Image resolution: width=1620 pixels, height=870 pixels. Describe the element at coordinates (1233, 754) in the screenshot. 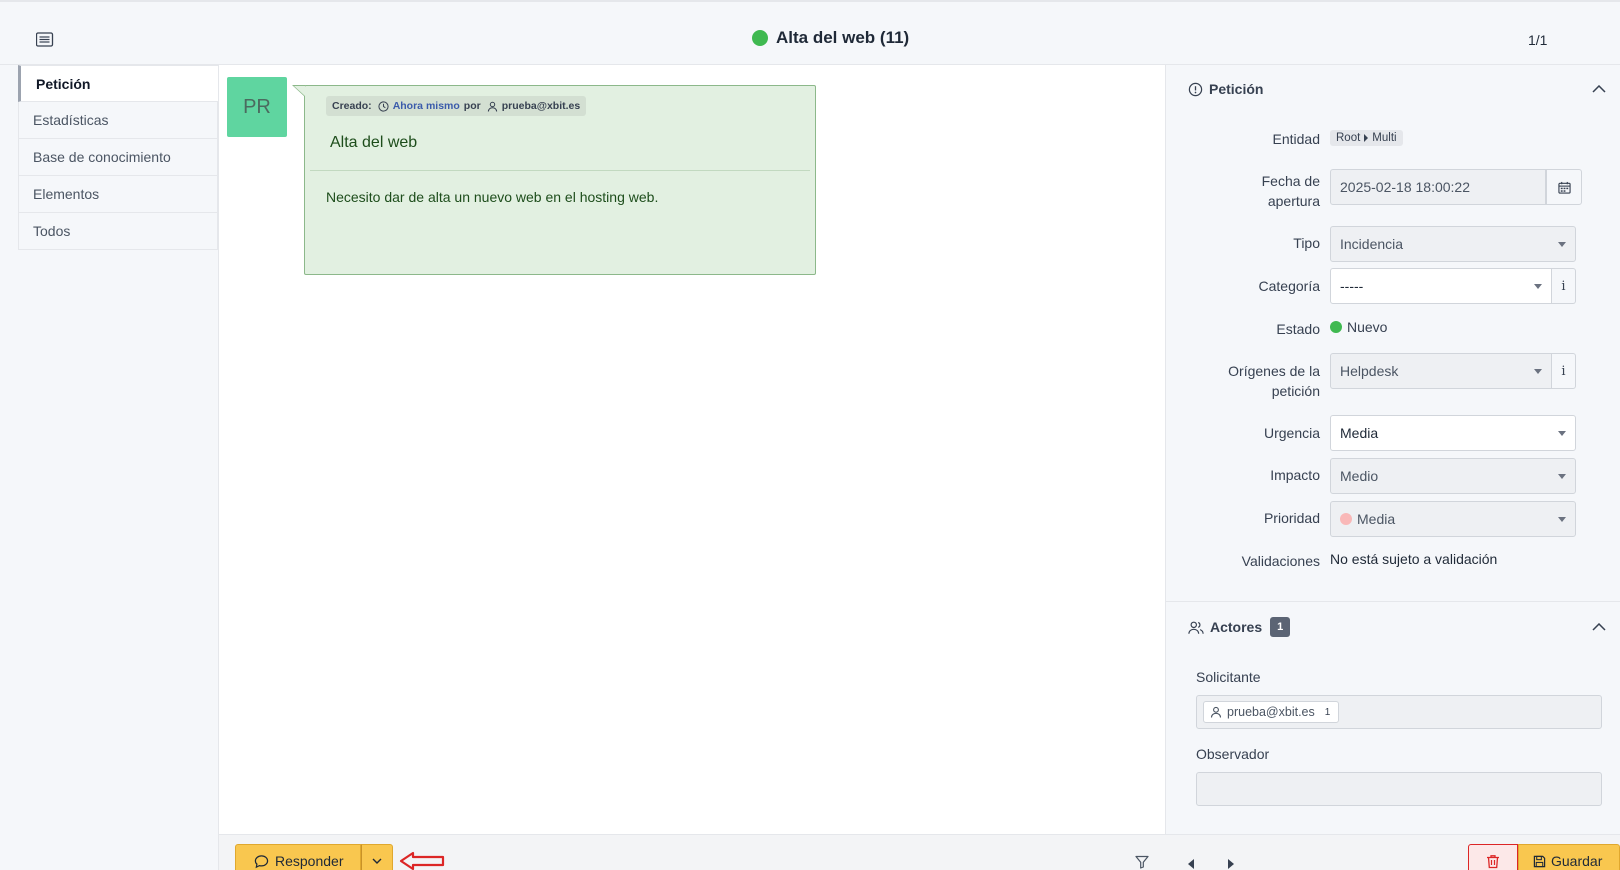

I see `observer-label: Observador` at that location.